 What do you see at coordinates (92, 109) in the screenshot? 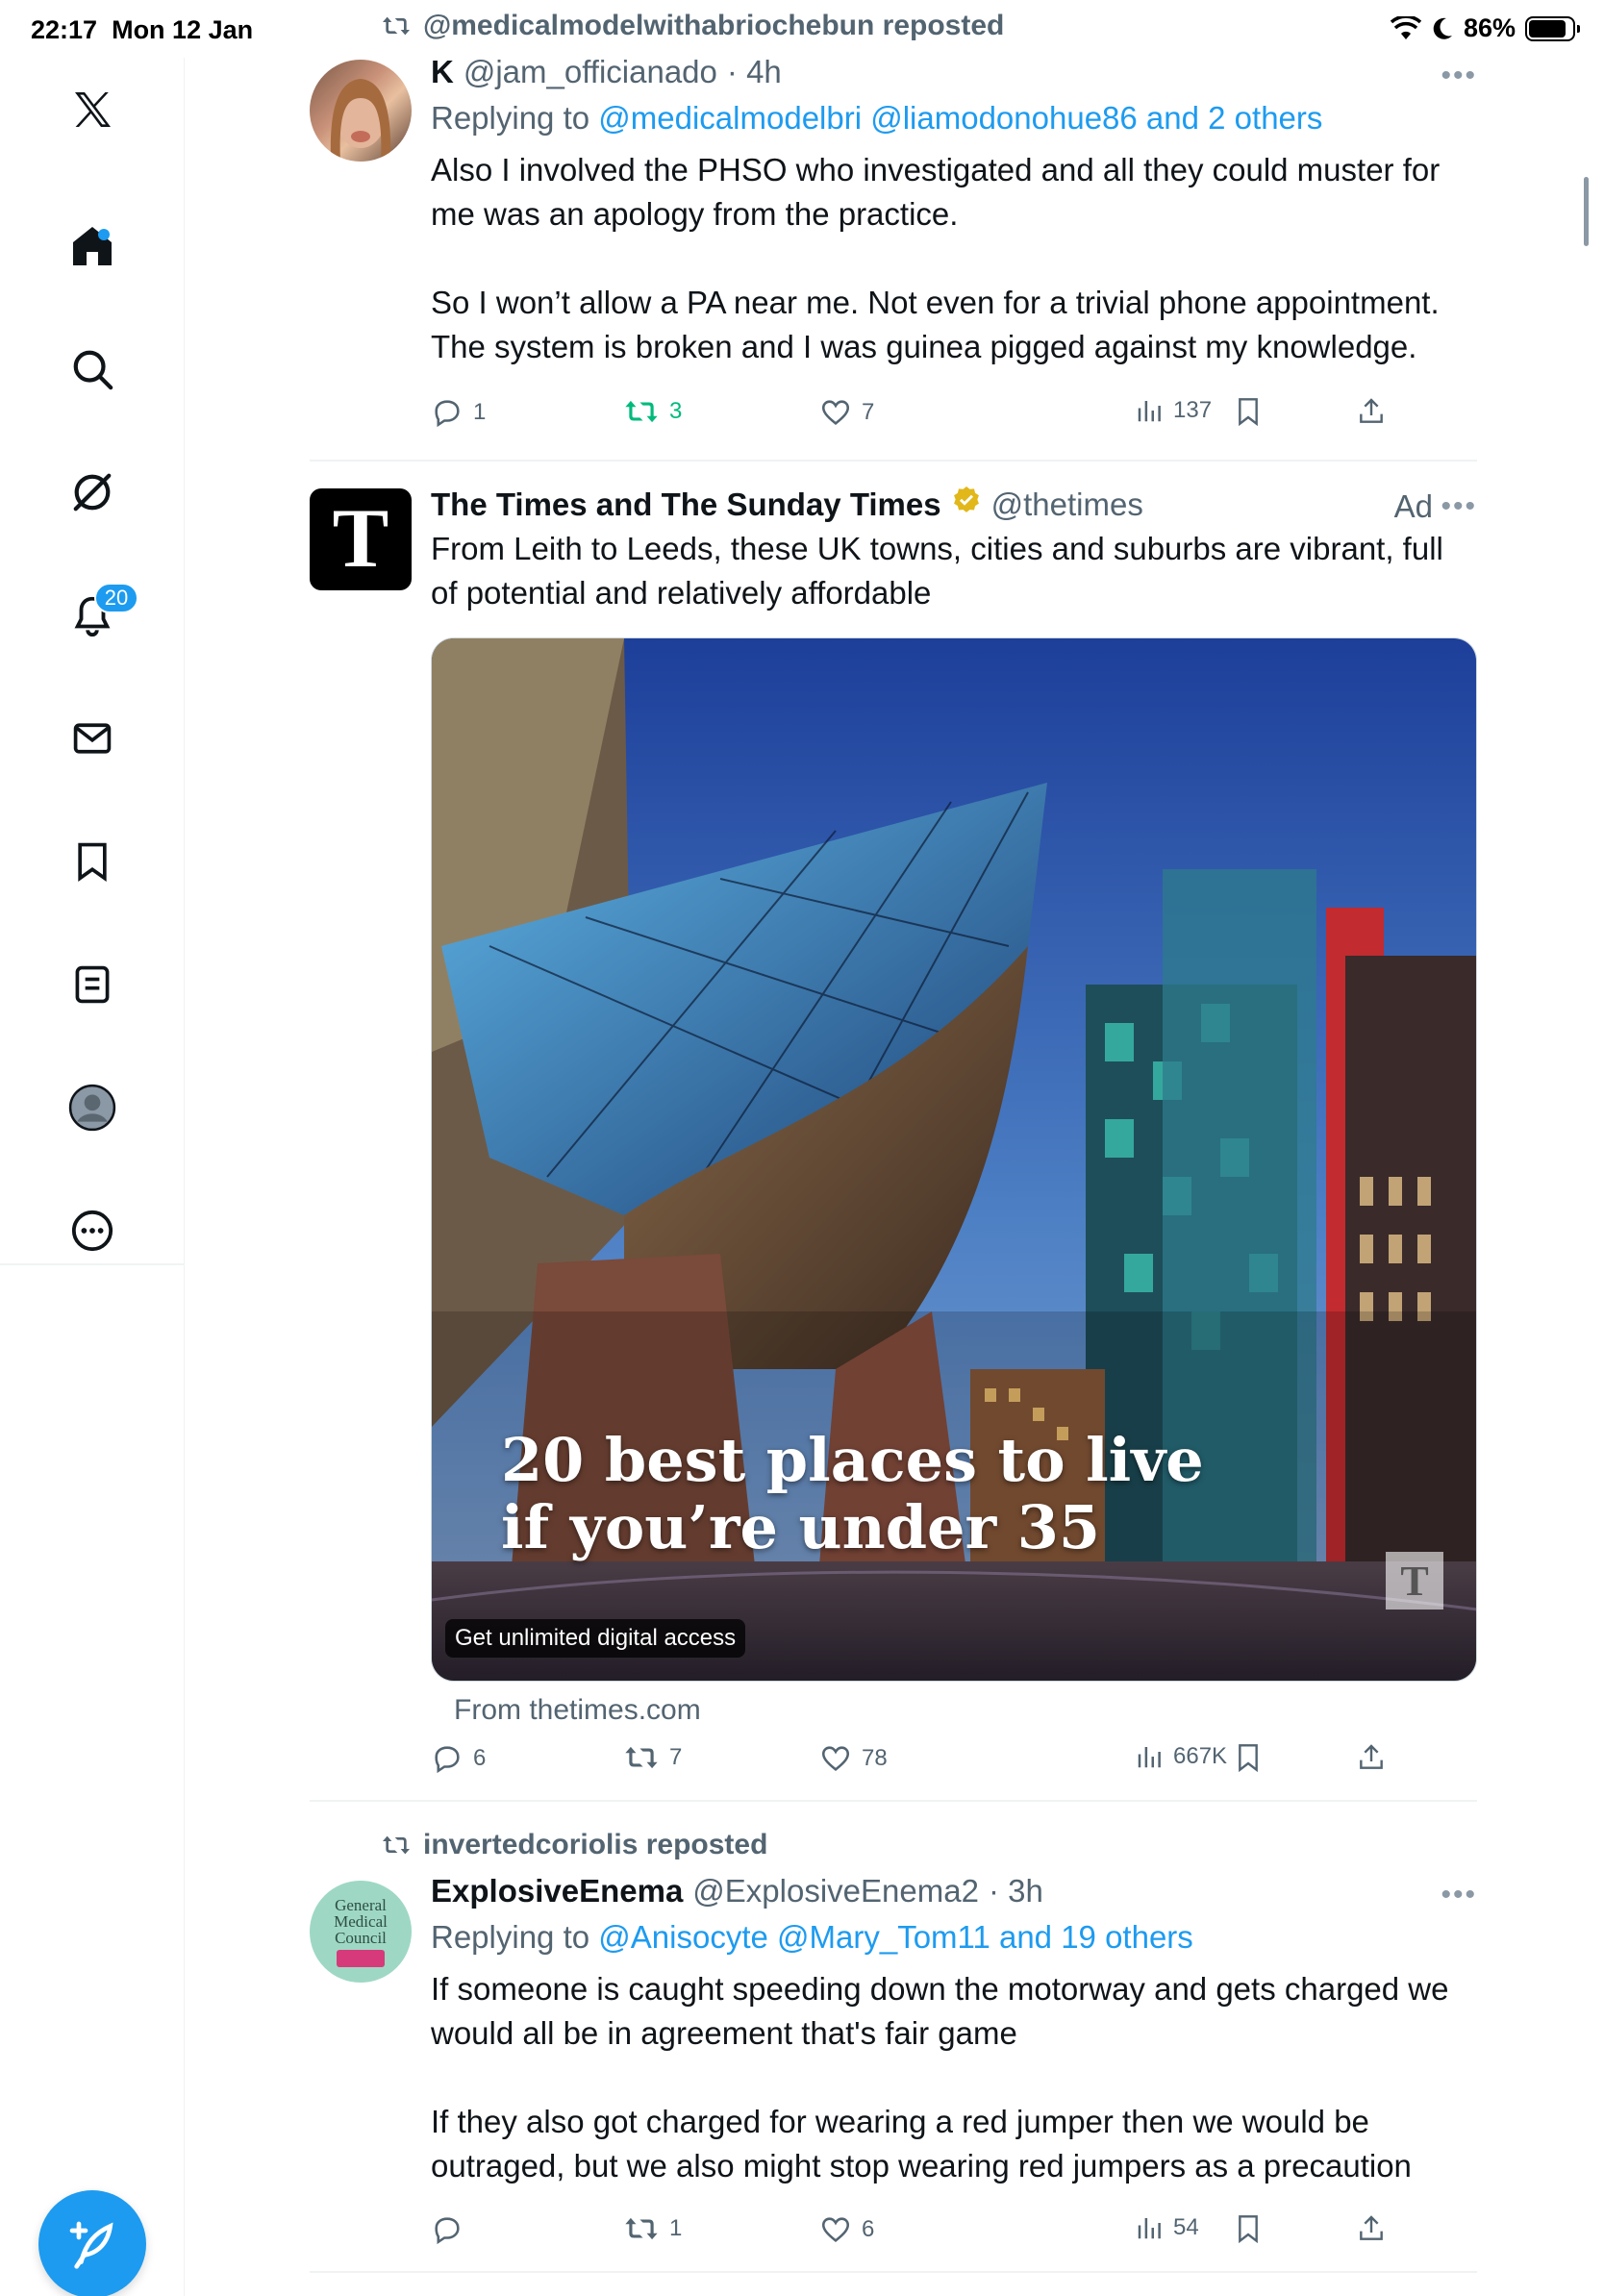
I see `x-logo-icon` at bounding box center [92, 109].